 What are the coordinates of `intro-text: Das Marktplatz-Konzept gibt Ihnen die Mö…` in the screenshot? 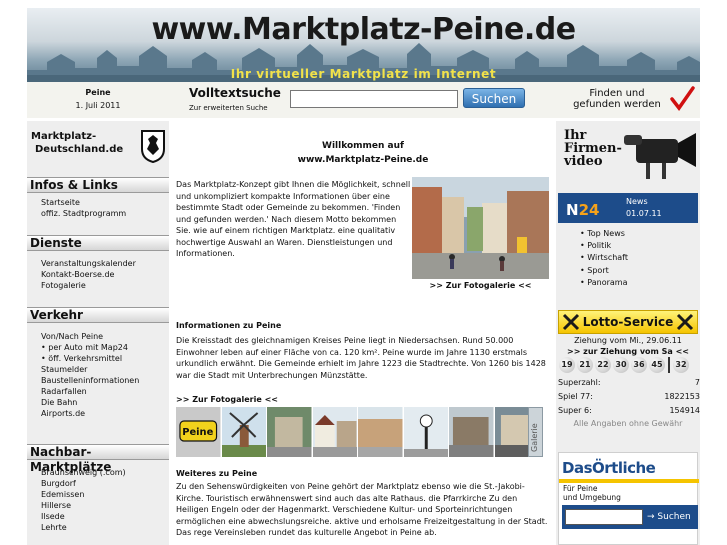 It's located at (293, 219).